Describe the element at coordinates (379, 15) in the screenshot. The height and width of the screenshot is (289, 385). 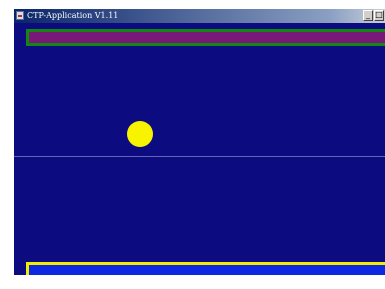
I see `maximize-button: □` at that location.